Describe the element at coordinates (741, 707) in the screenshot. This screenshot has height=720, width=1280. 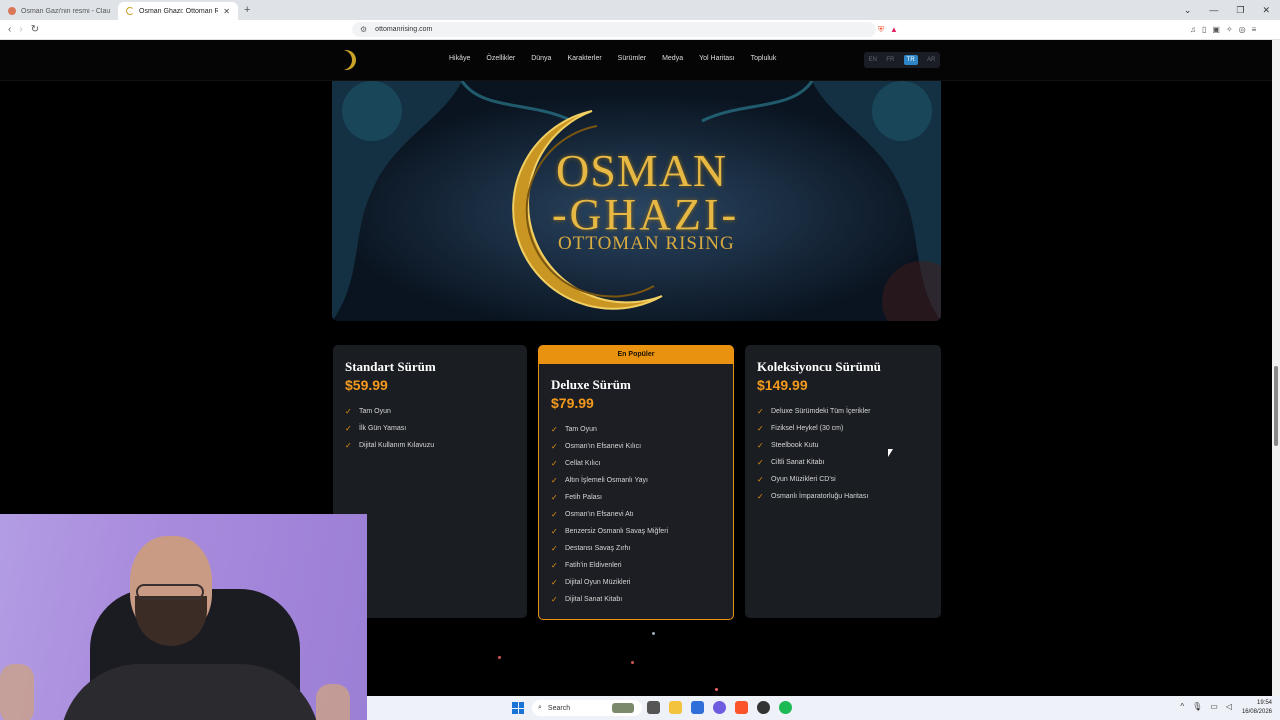
I see `brave-icon` at that location.